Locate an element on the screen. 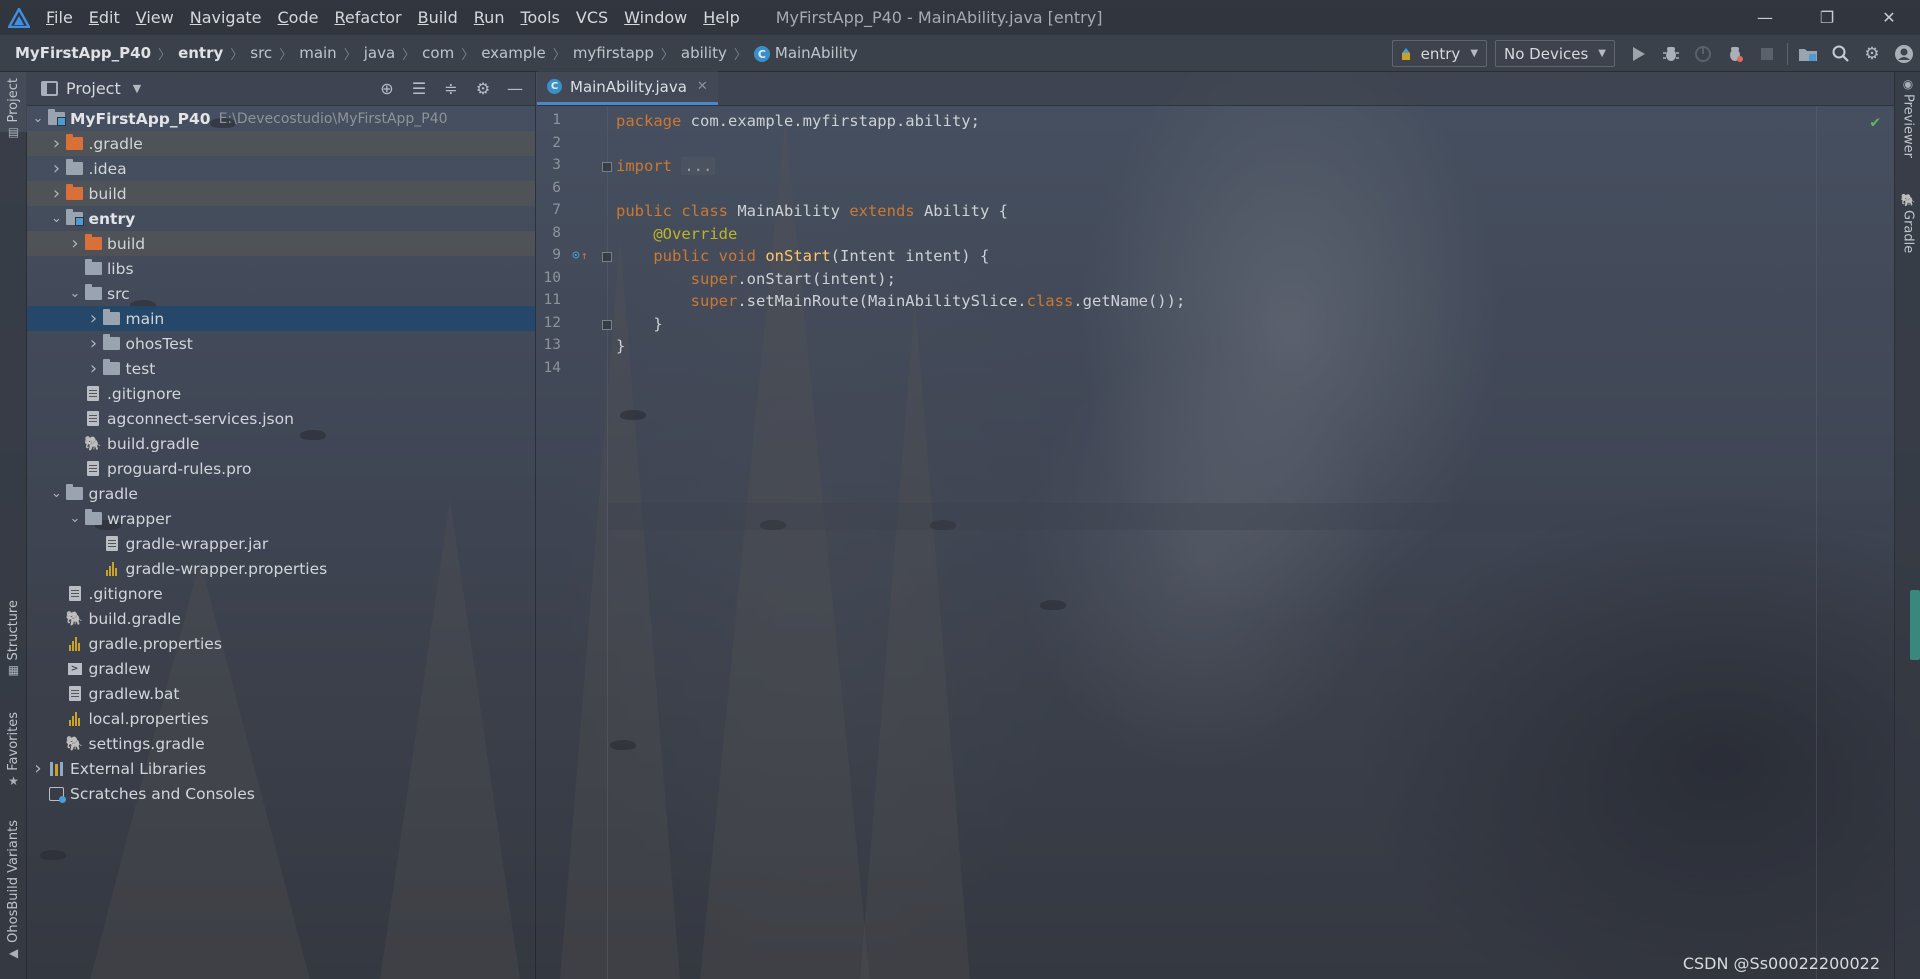  menu-file: File is located at coordinates (59, 17).